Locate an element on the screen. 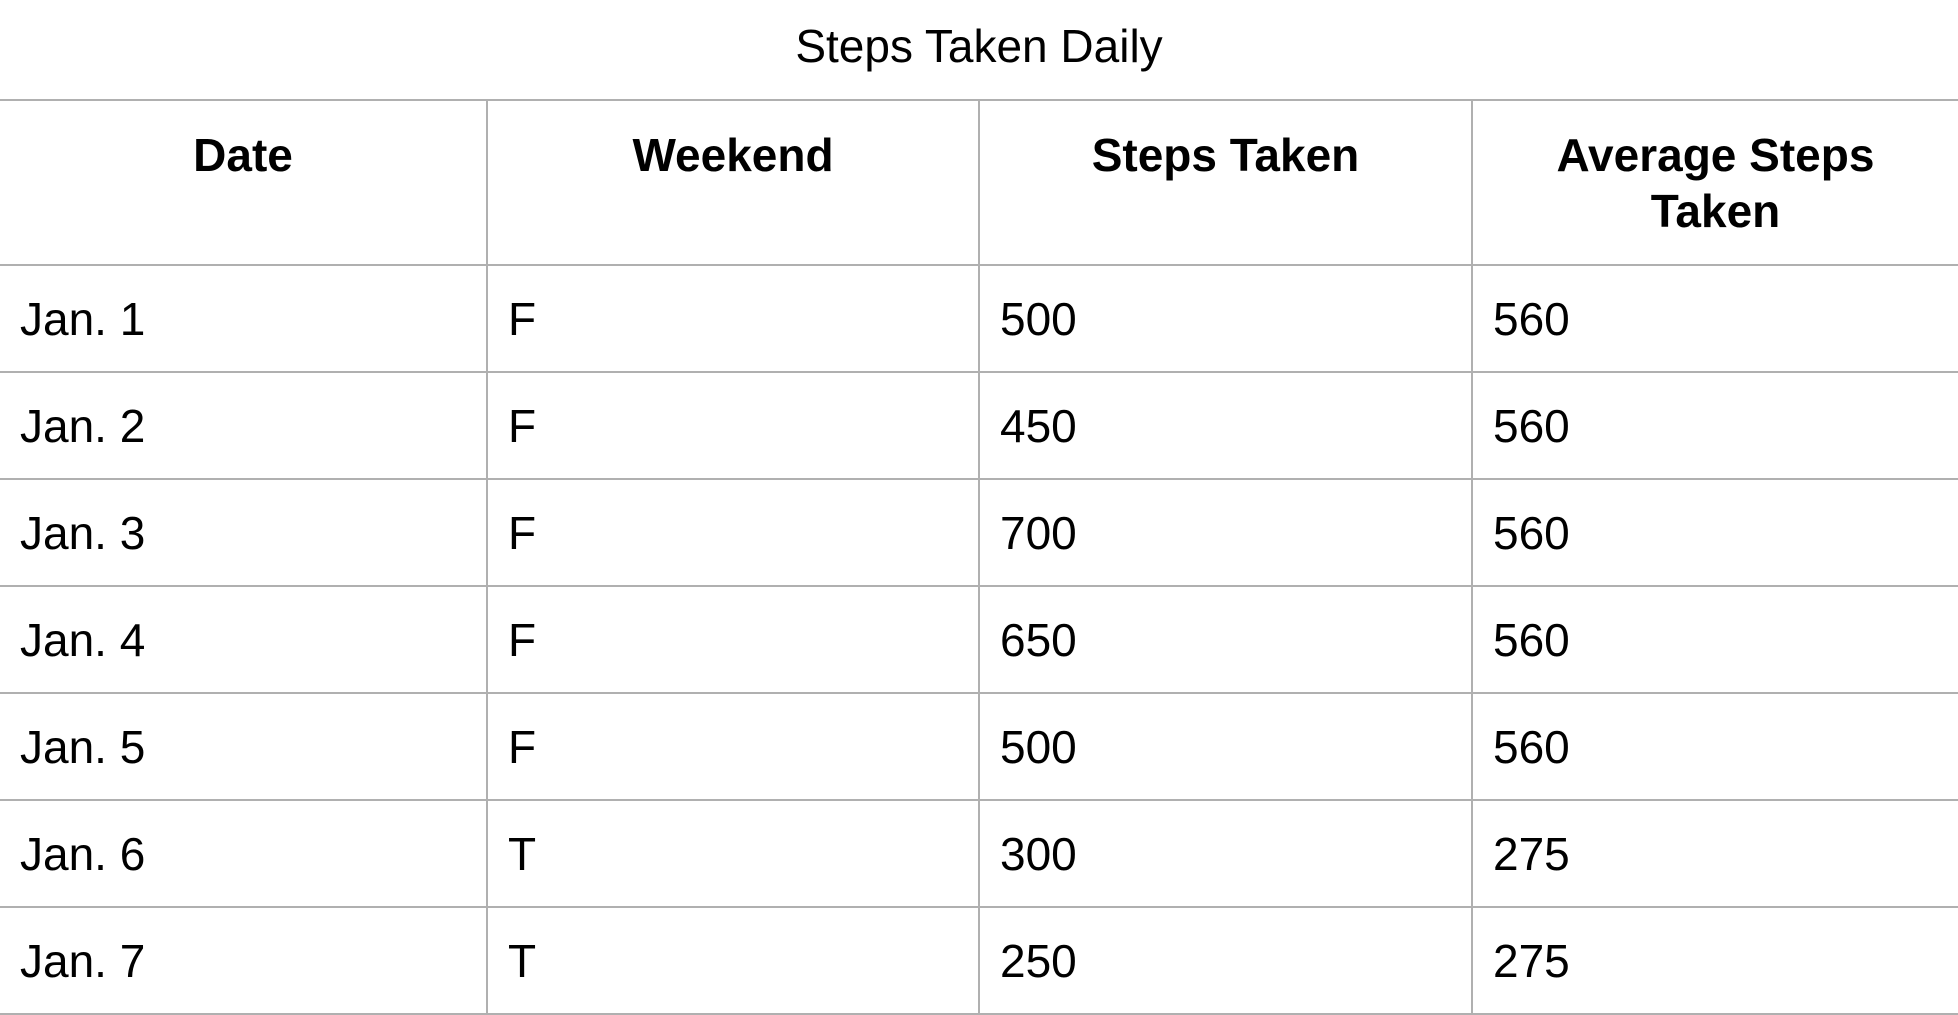 This screenshot has width=1958, height=1015. table-title: Steps Taken Daily is located at coordinates (979, 46).